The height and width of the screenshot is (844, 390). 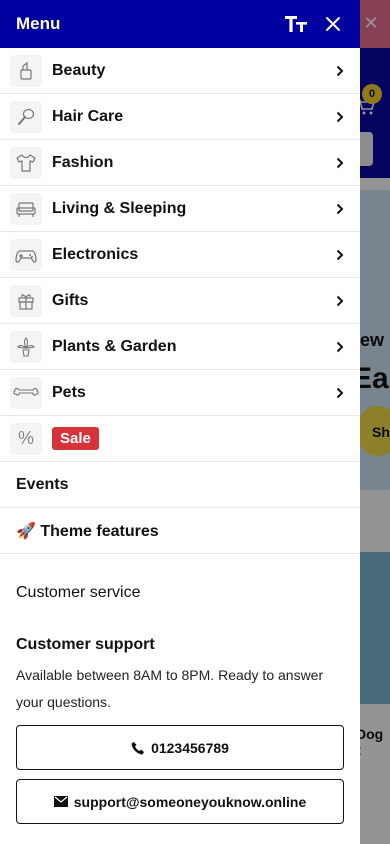 What do you see at coordinates (199, 438) in the screenshot?
I see `menu-item-label: Sale` at bounding box center [199, 438].